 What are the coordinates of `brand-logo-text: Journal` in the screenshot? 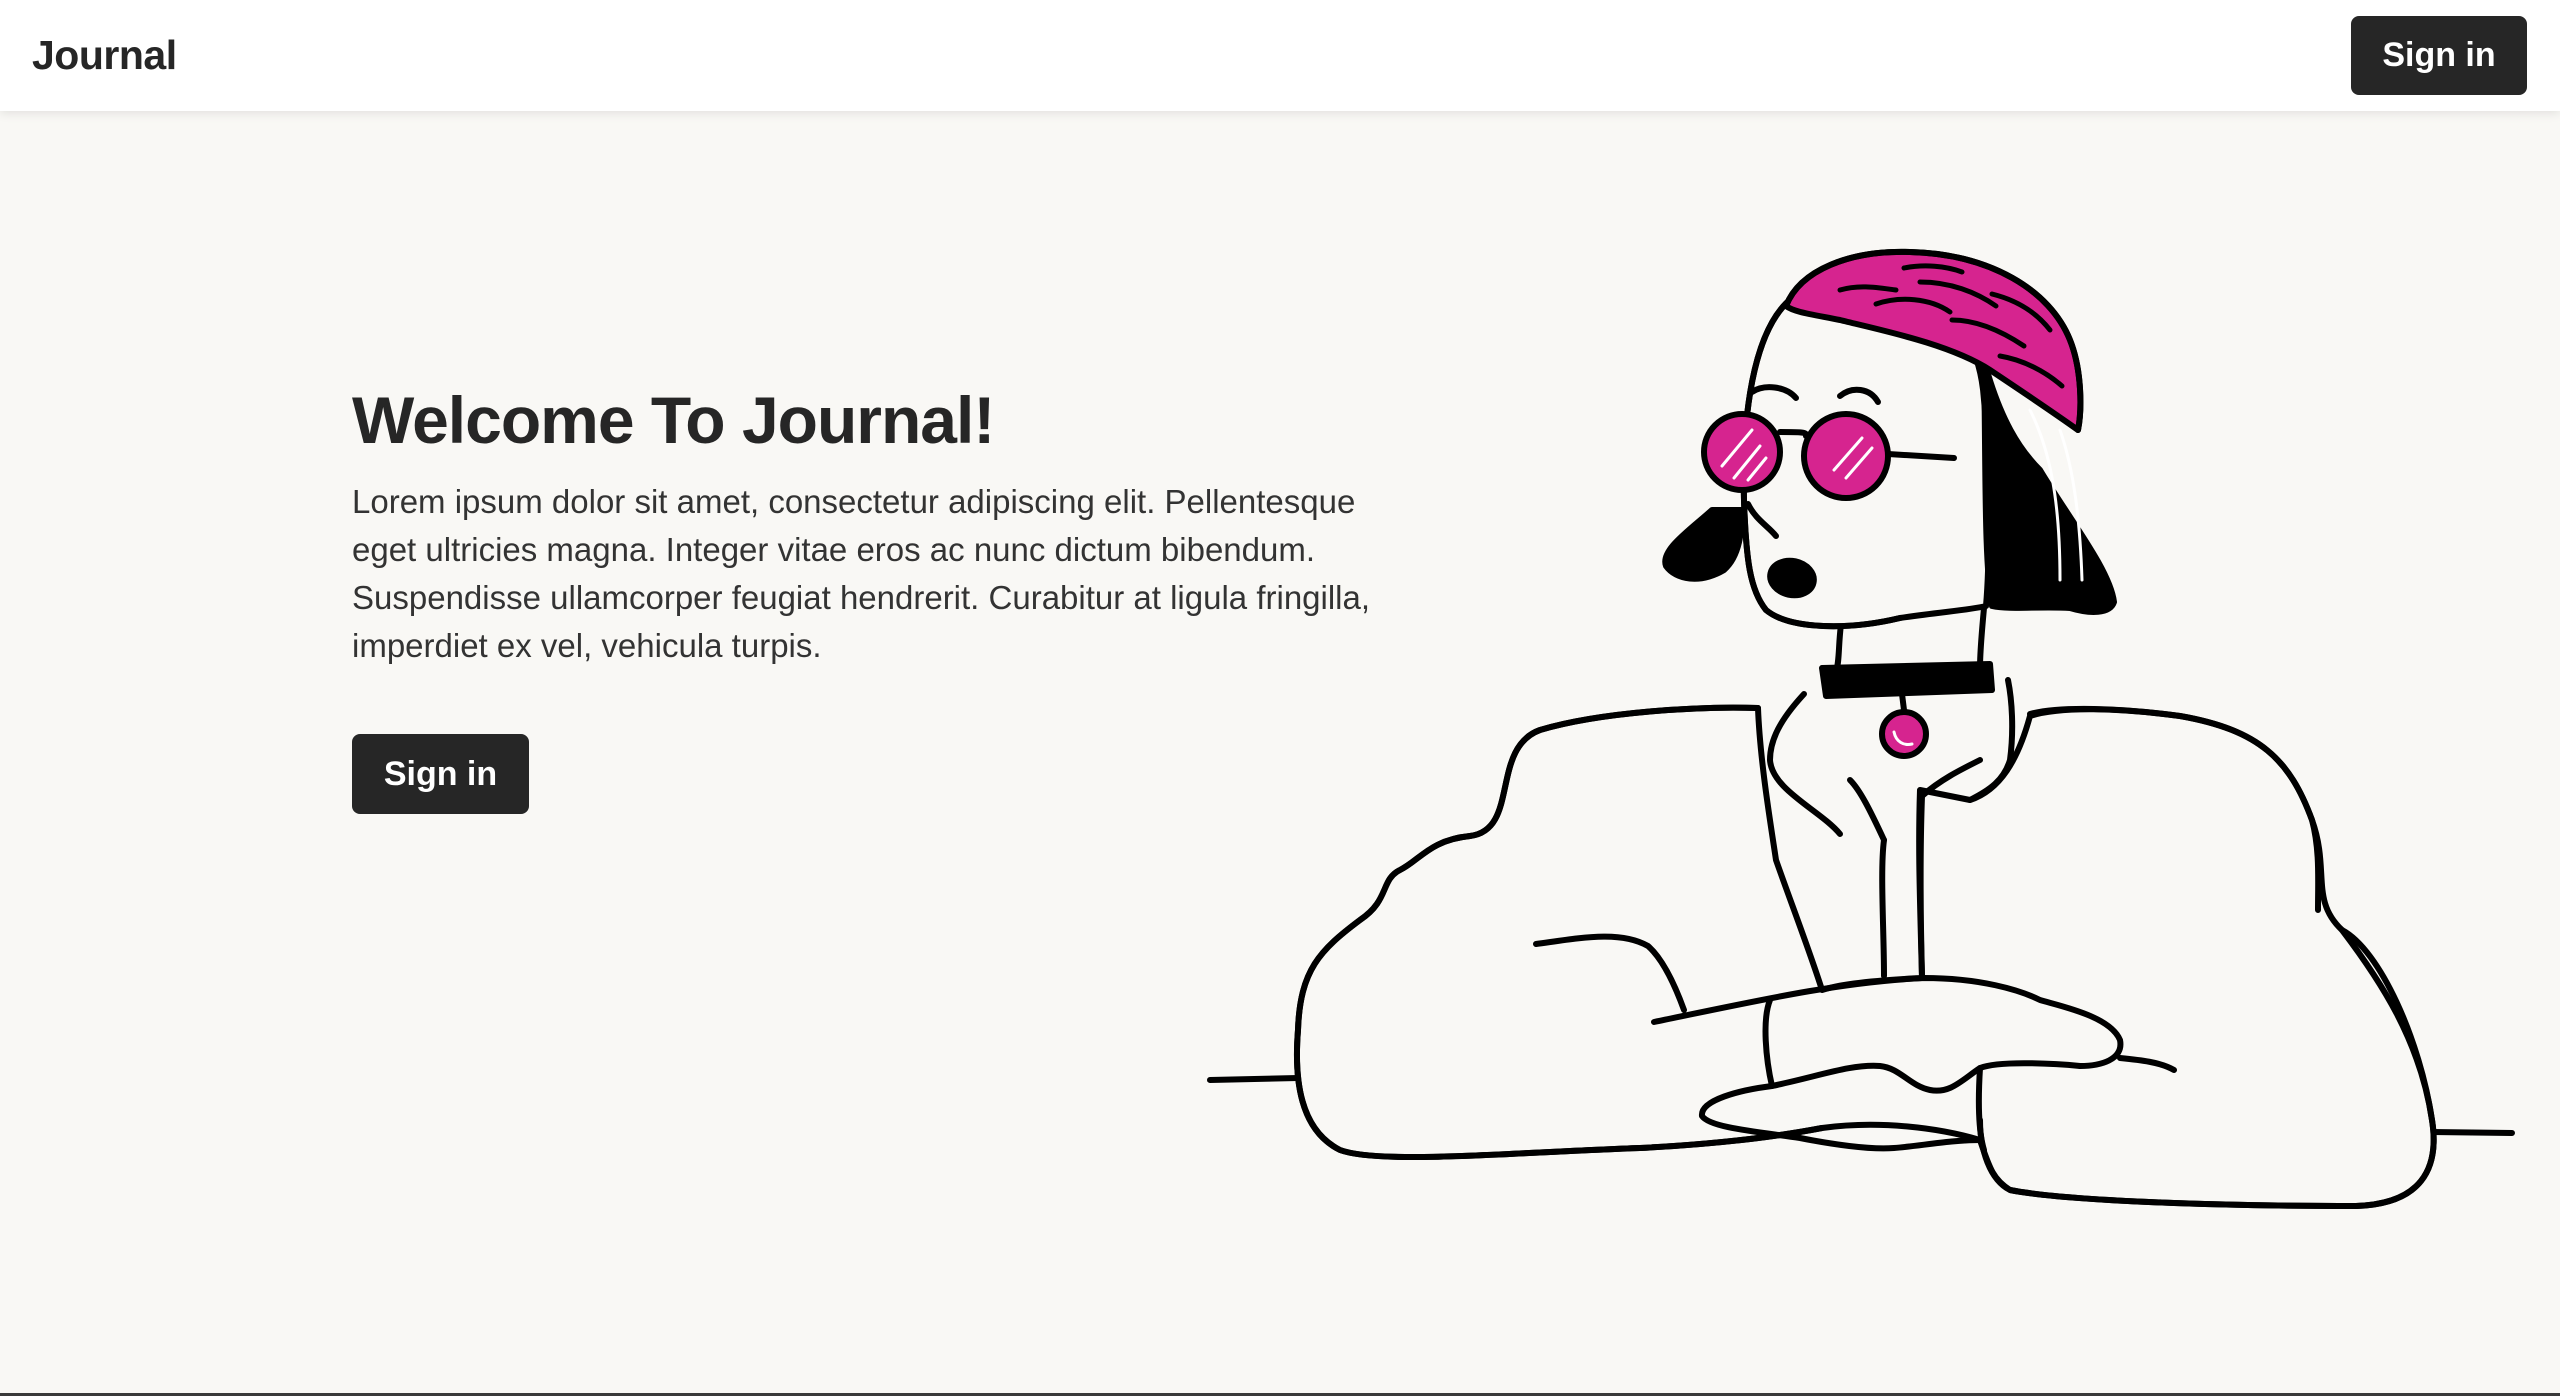 It's located at (104, 55).